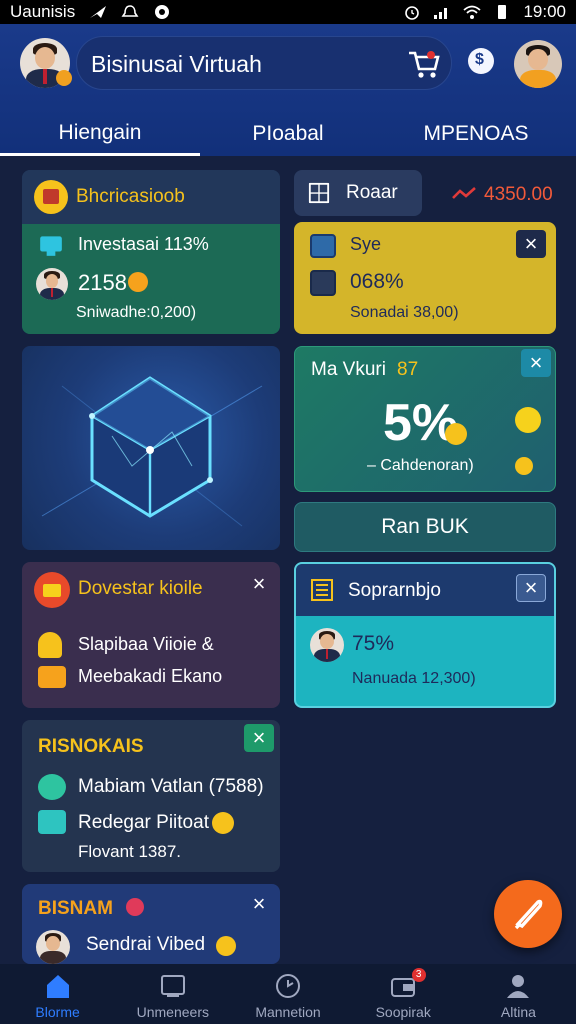  I want to click on nav-profile: Altina, so click(518, 994).